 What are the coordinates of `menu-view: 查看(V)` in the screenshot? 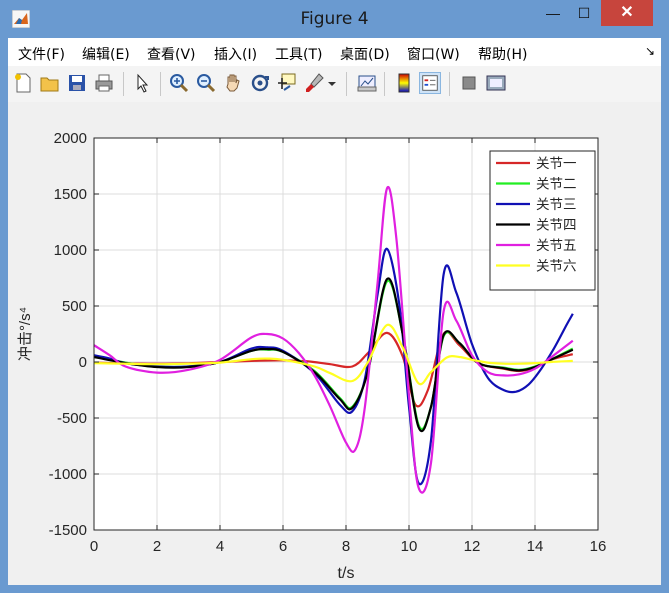 It's located at (171, 54).